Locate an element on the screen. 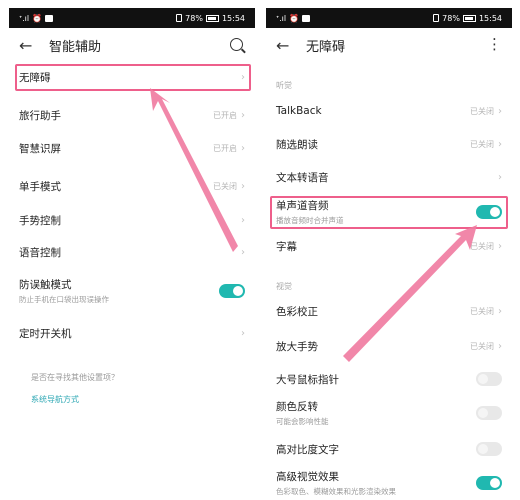  settings-item-large-mouse-pointer: 大号鼠标指针 is located at coordinates (389, 379).